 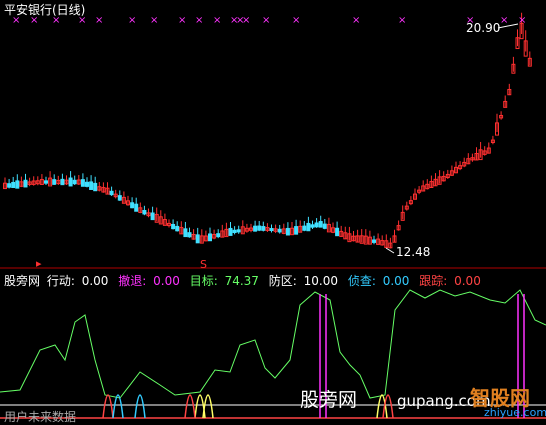 What do you see at coordinates (39, 263) in the screenshot?
I see `buy-marker: ▸` at bounding box center [39, 263].